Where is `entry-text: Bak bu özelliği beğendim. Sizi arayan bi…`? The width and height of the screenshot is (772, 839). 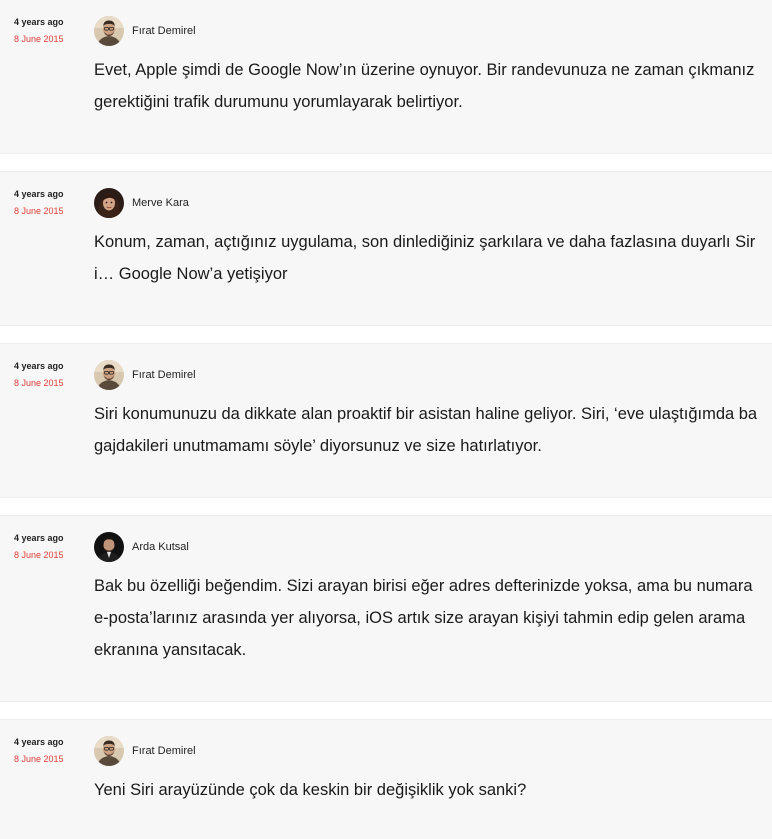 entry-text: Bak bu özelliği beğendim. Sizi arayan bi… is located at coordinates (423, 618).